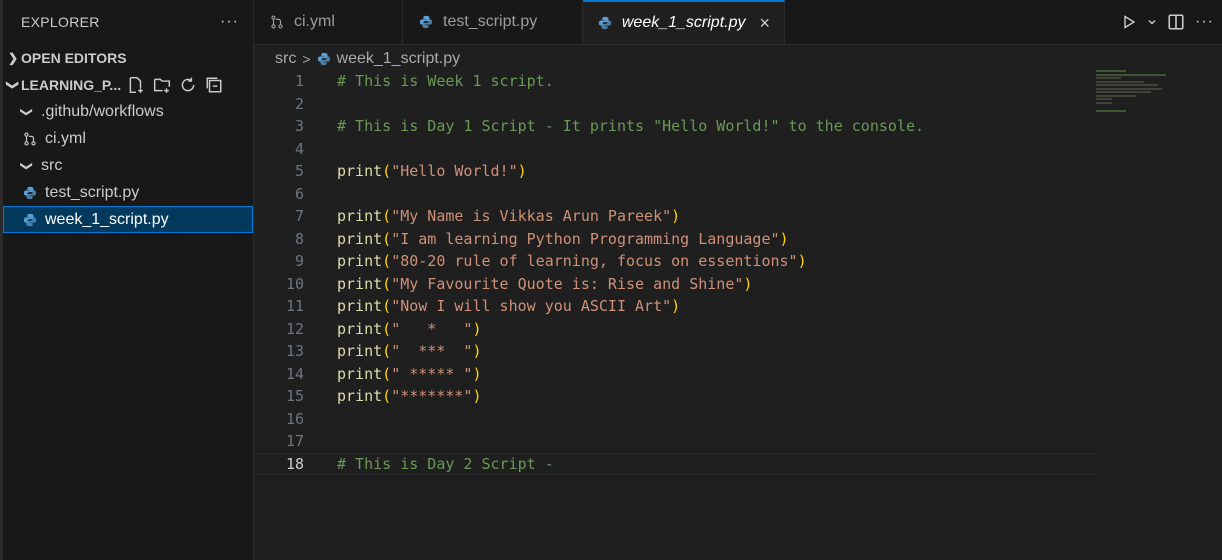  I want to click on code-string: "Hello World!", so click(454, 171).